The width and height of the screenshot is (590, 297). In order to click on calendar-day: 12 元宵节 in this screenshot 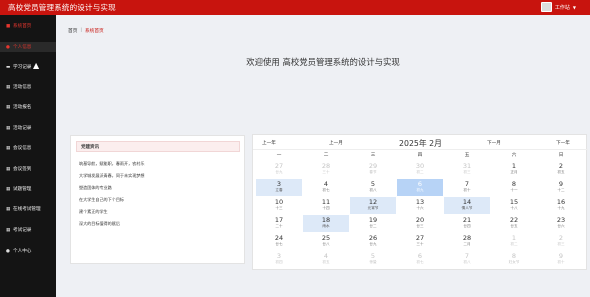, I will do `click(373, 205)`.